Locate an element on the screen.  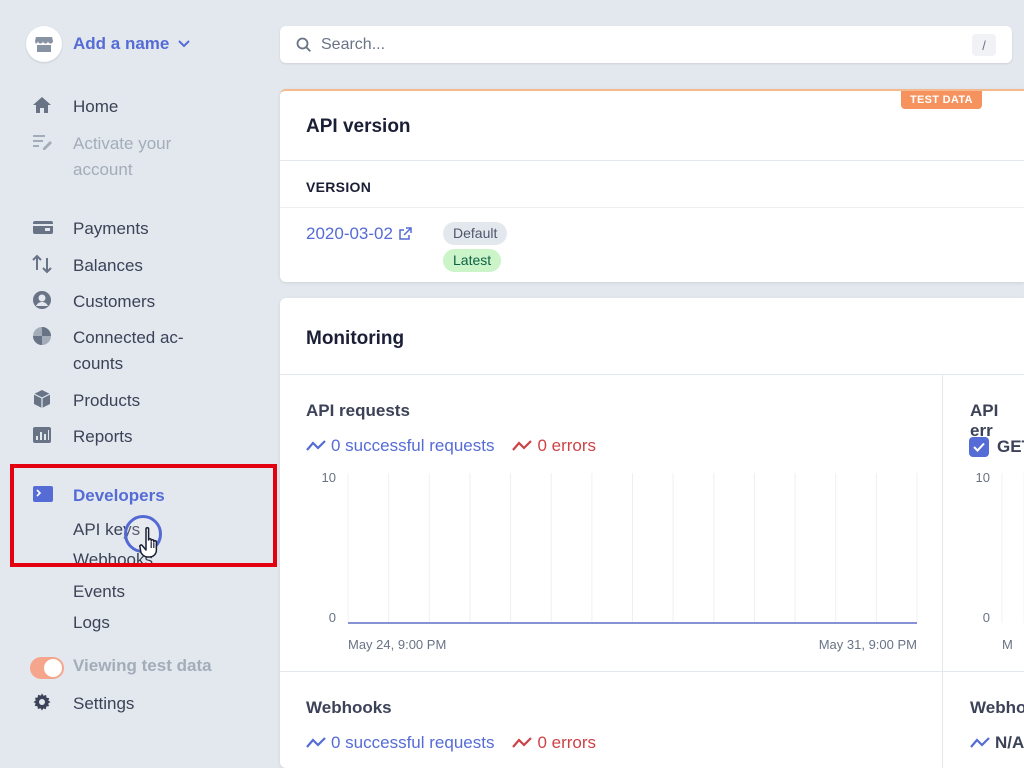
test-data-label: Viewing test data is located at coordinates (142, 665).